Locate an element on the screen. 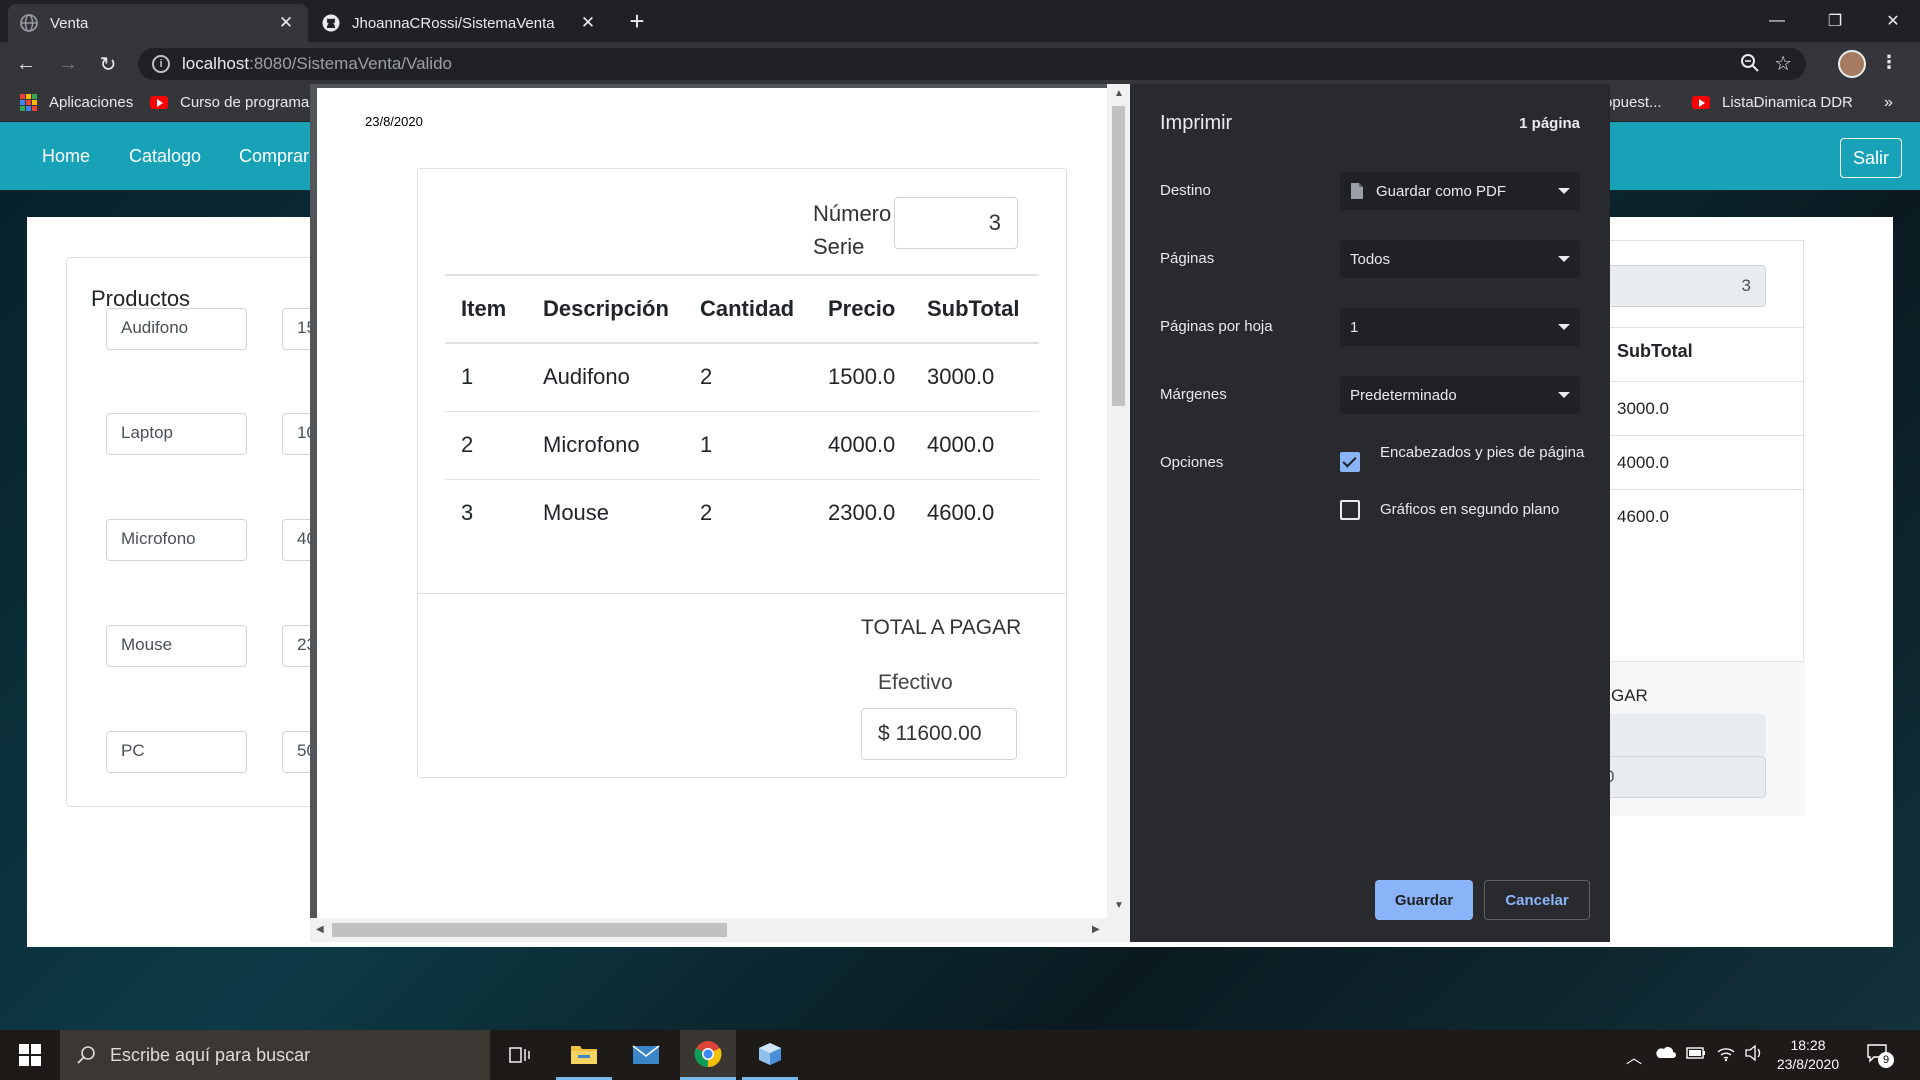 The width and height of the screenshot is (1920, 1080). destino-select: Guardar como PDF is located at coordinates (1460, 191).